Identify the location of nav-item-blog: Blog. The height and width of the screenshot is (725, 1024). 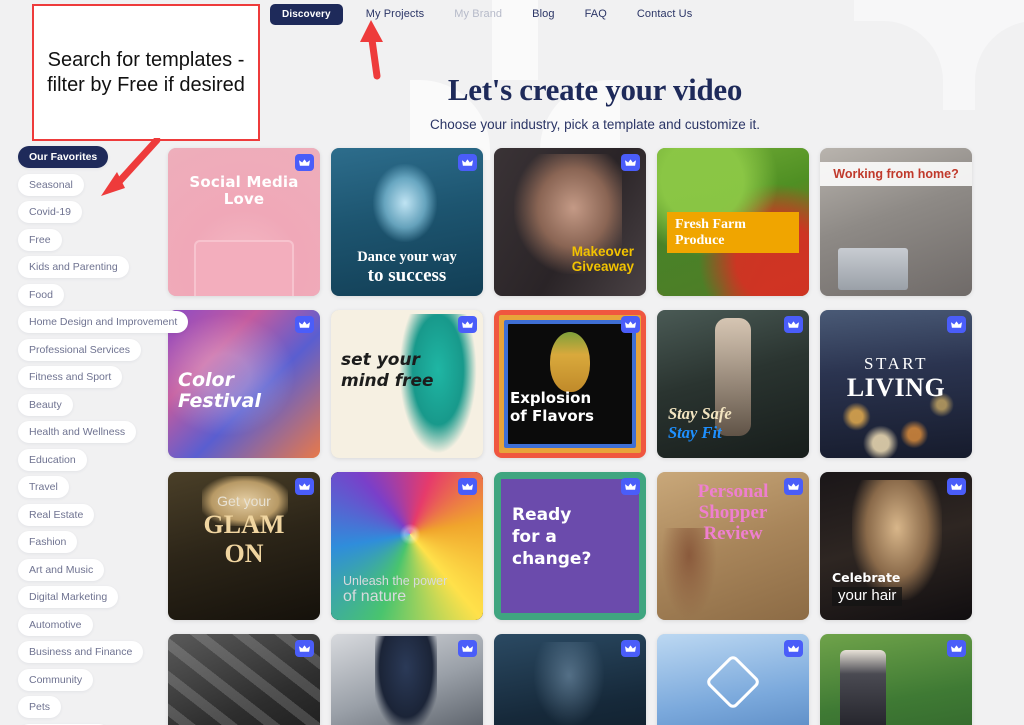
(543, 14).